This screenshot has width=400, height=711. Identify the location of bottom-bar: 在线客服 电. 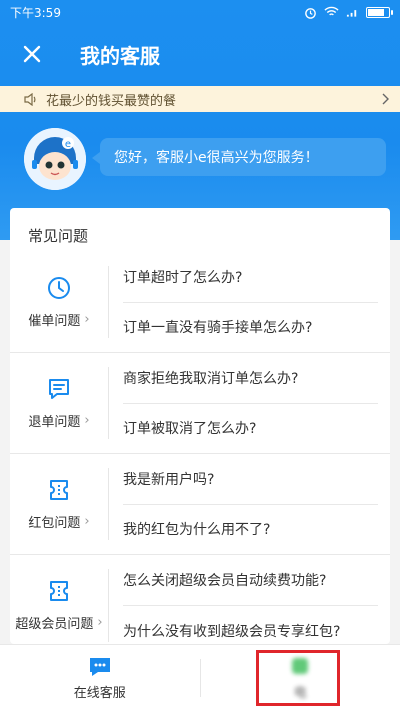
(200, 677).